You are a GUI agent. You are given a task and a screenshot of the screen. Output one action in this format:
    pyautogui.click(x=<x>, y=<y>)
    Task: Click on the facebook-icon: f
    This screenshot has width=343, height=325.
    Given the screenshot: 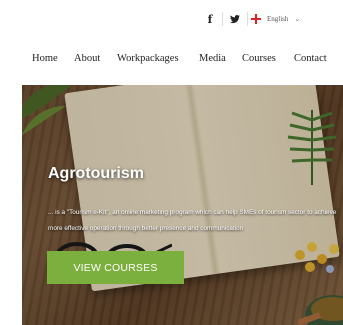 What is the action you would take?
    pyautogui.click(x=210, y=19)
    